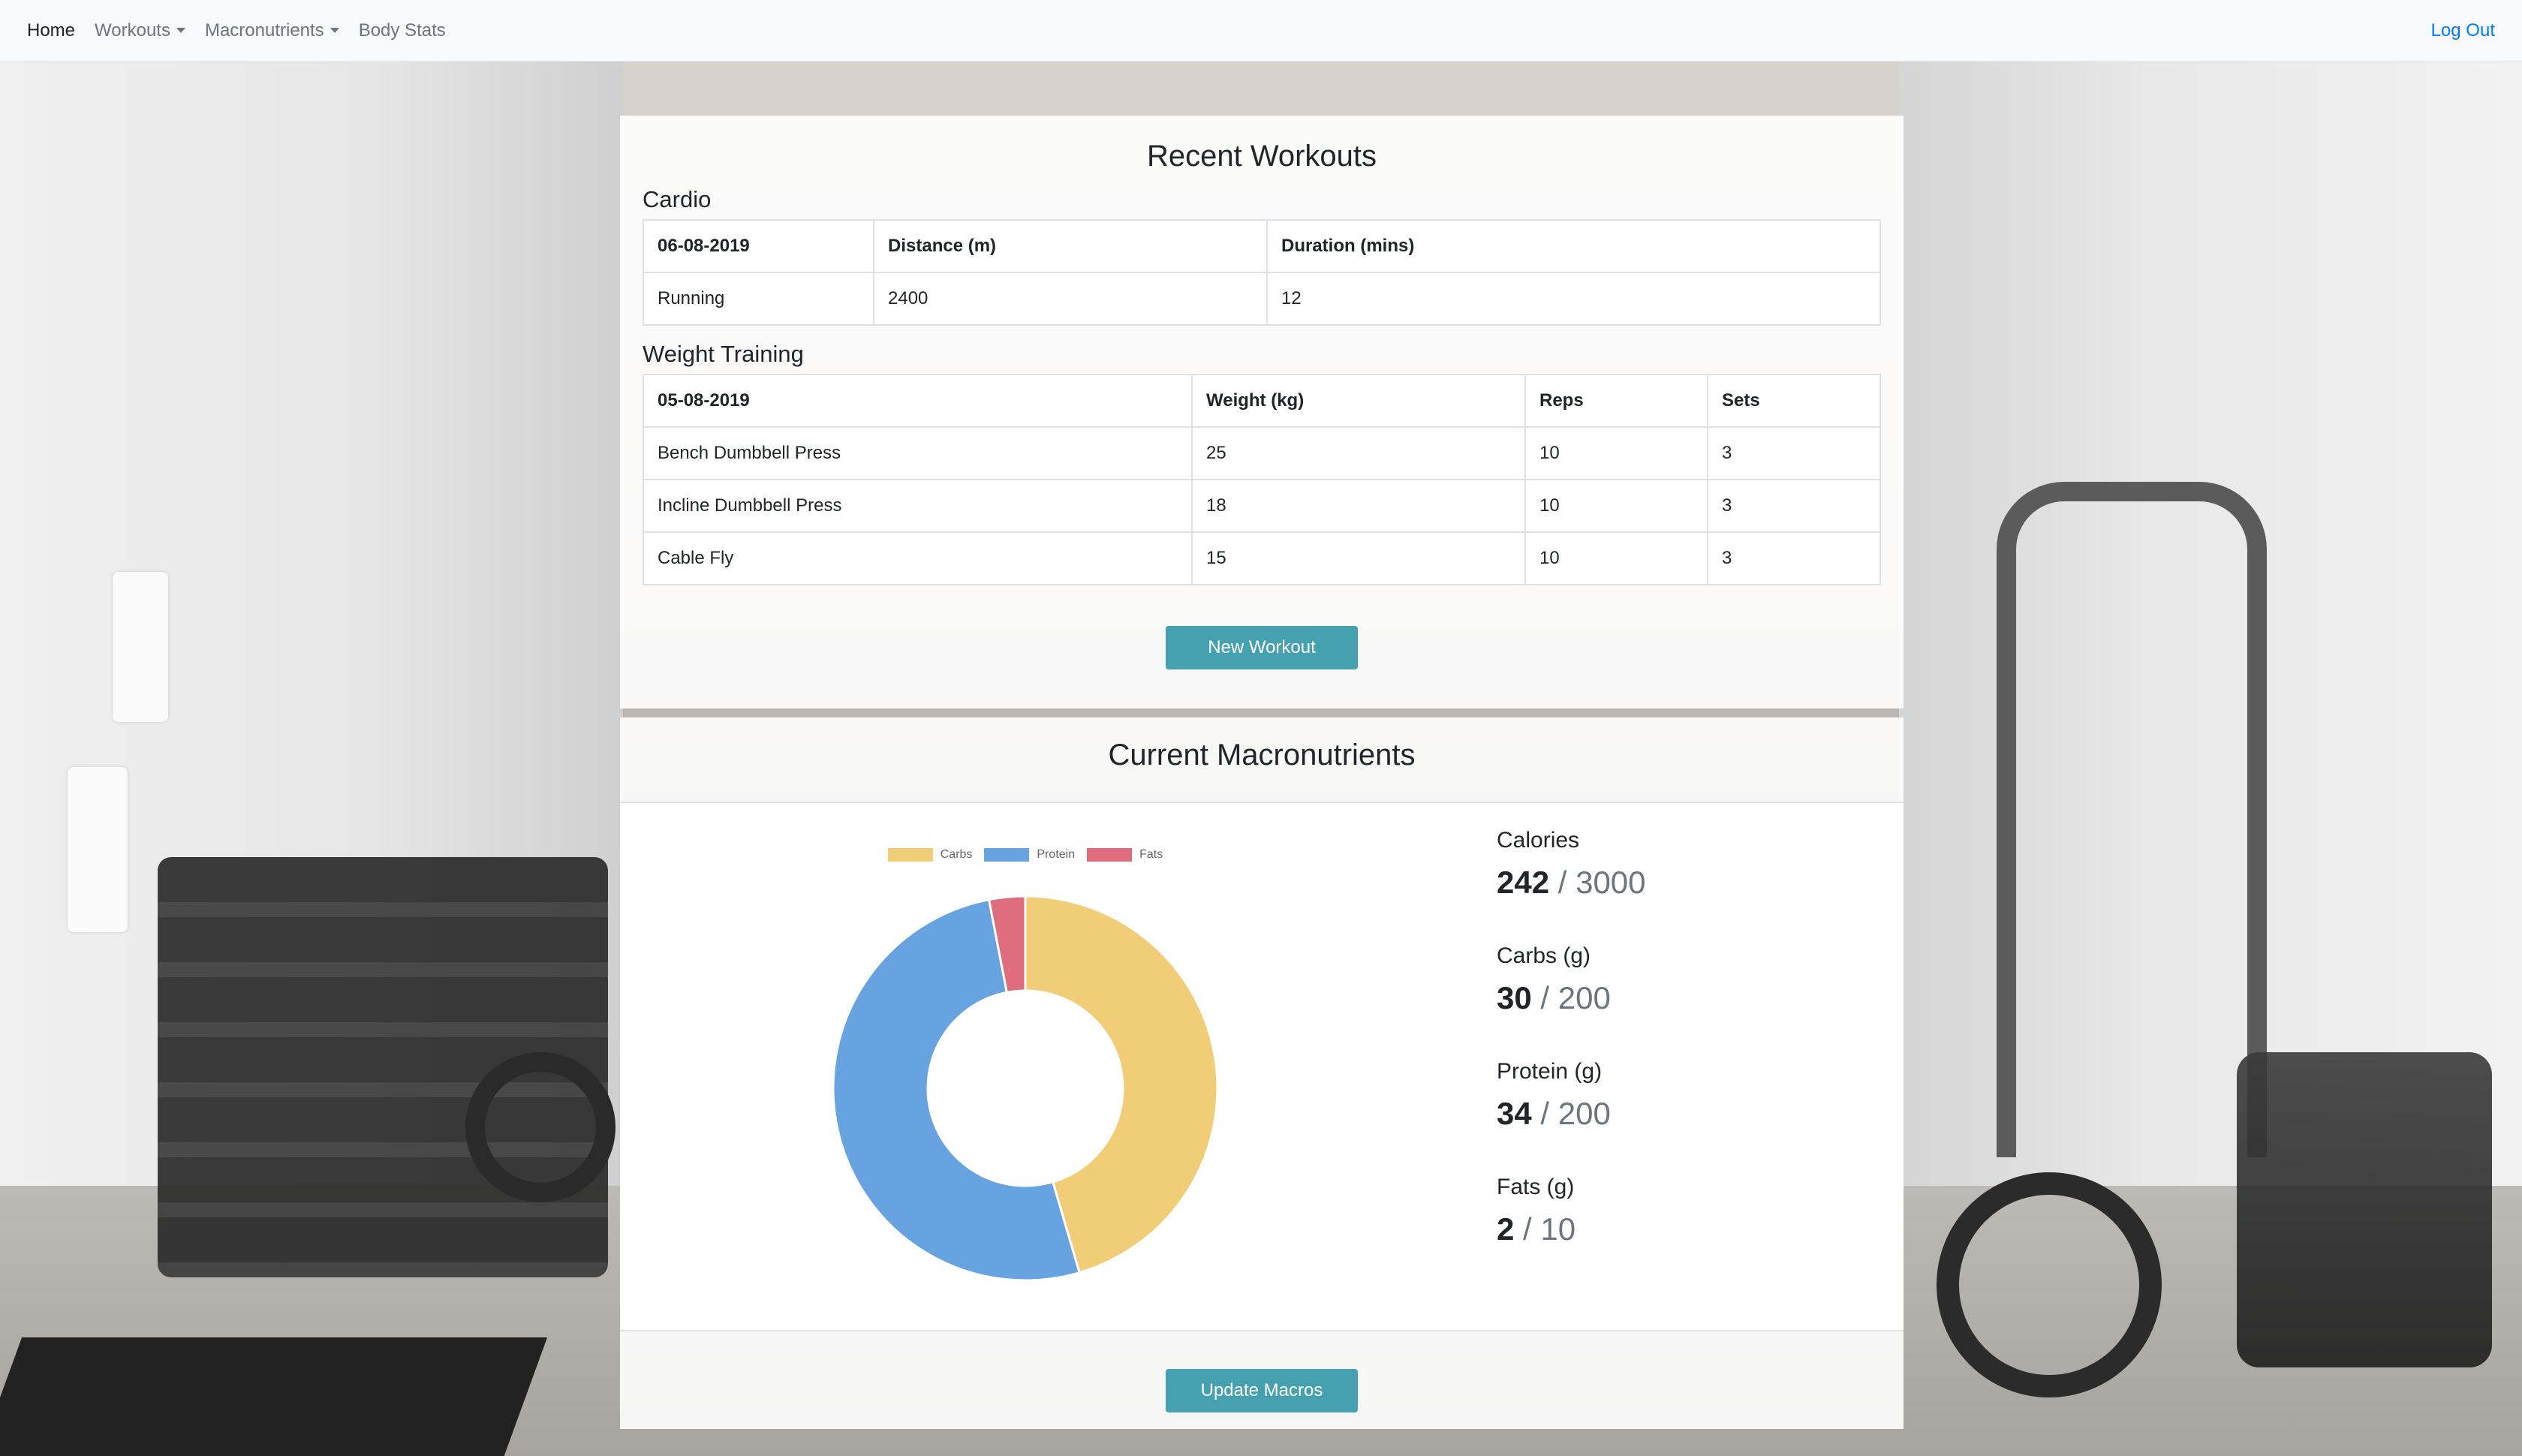 The image size is (2522, 1456). Describe the element at coordinates (1358, 401) in the screenshot. I see `weight-kg-header: Weight (kg)` at that location.